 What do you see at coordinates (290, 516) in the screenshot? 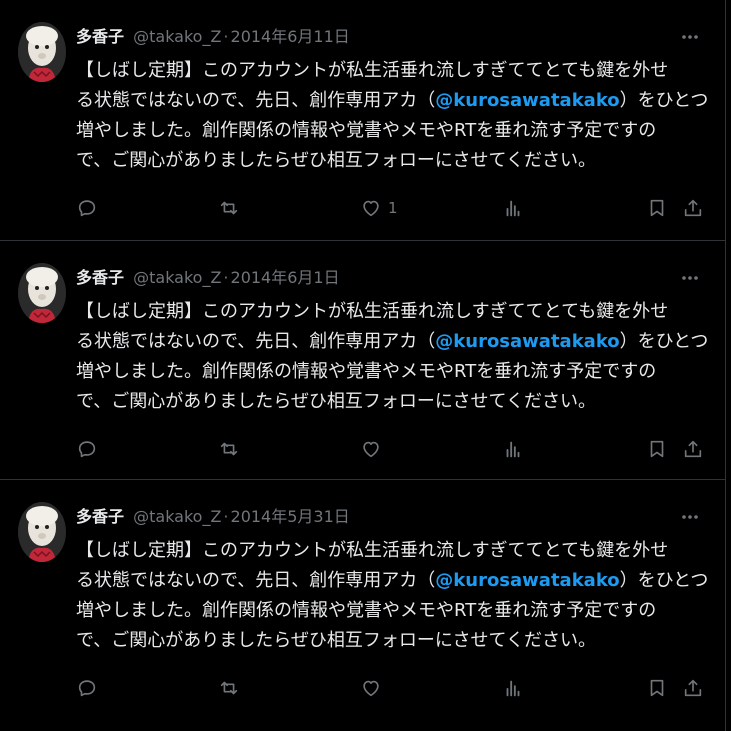
I see `timestamp: 2014年5月31日` at bounding box center [290, 516].